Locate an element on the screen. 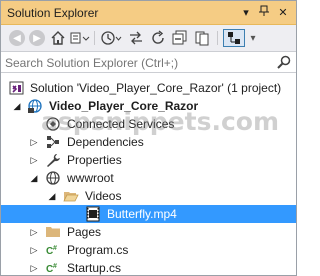 The width and height of the screenshot is (320, 276). home-icon is located at coordinates (58, 38).